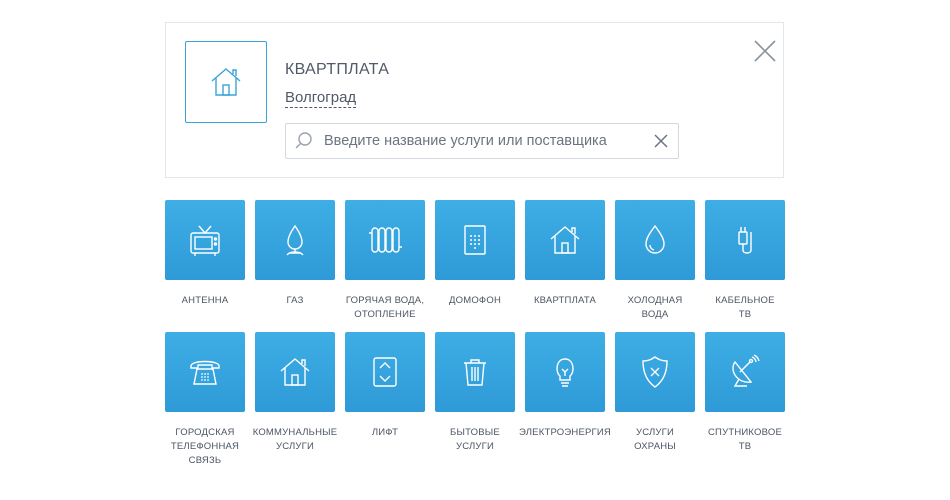  I want to click on intercom-icon, so click(475, 240).